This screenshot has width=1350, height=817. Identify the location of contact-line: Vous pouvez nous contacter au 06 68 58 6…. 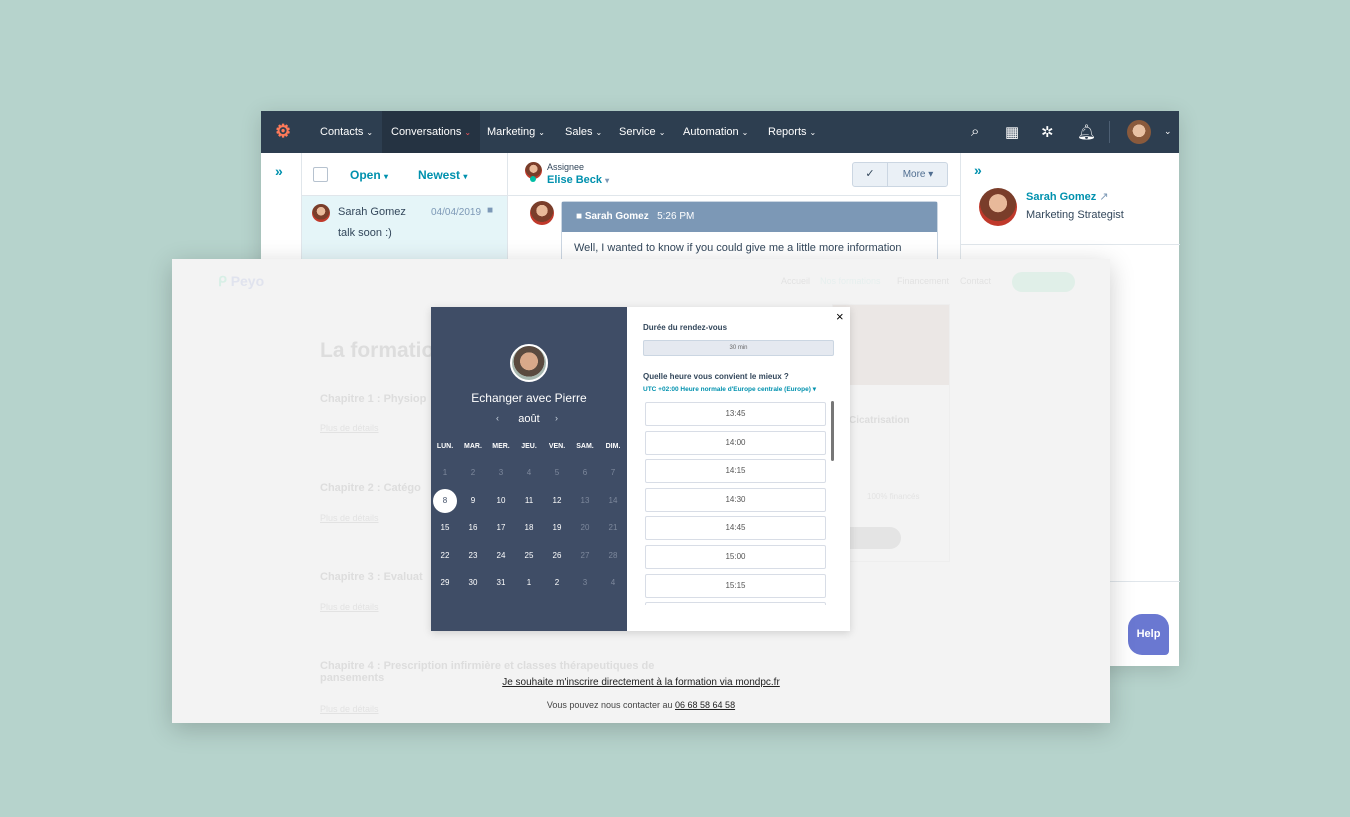
(641, 705).